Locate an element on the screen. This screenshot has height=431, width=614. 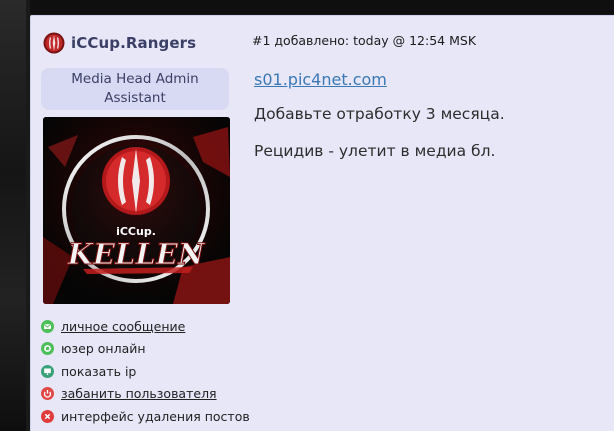
action-label: интерфейс удаления постов is located at coordinates (155, 416).